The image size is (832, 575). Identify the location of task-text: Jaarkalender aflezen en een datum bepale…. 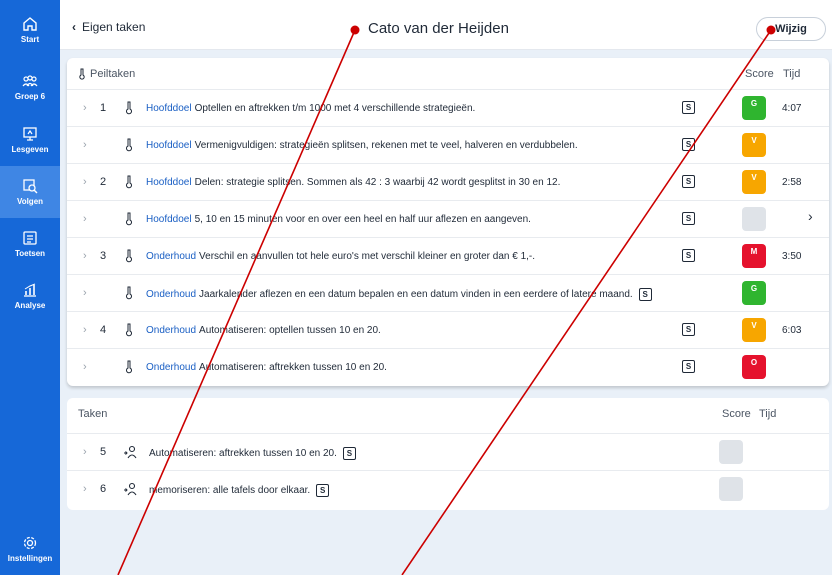
(416, 295).